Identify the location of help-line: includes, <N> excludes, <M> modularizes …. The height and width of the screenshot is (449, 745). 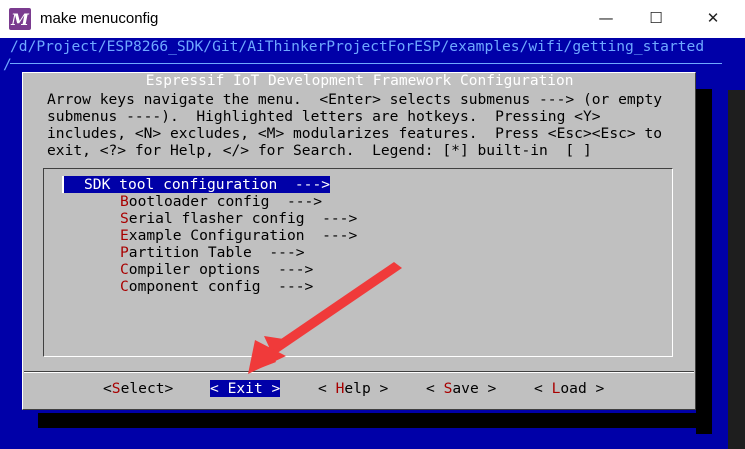
(355, 133).